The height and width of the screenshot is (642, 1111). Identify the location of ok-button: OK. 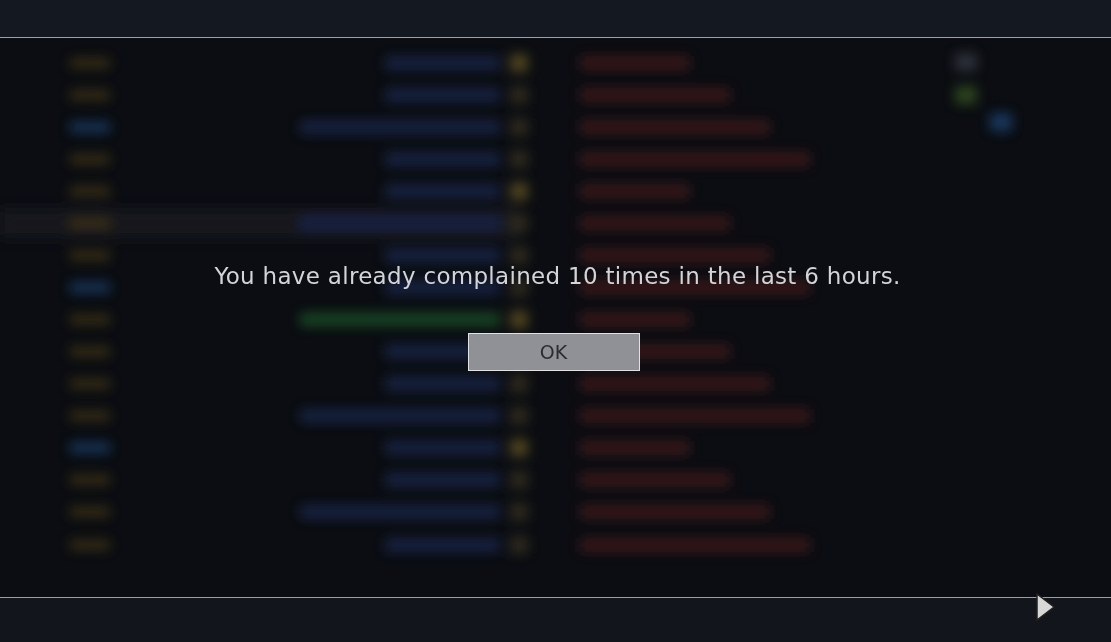
(553, 352).